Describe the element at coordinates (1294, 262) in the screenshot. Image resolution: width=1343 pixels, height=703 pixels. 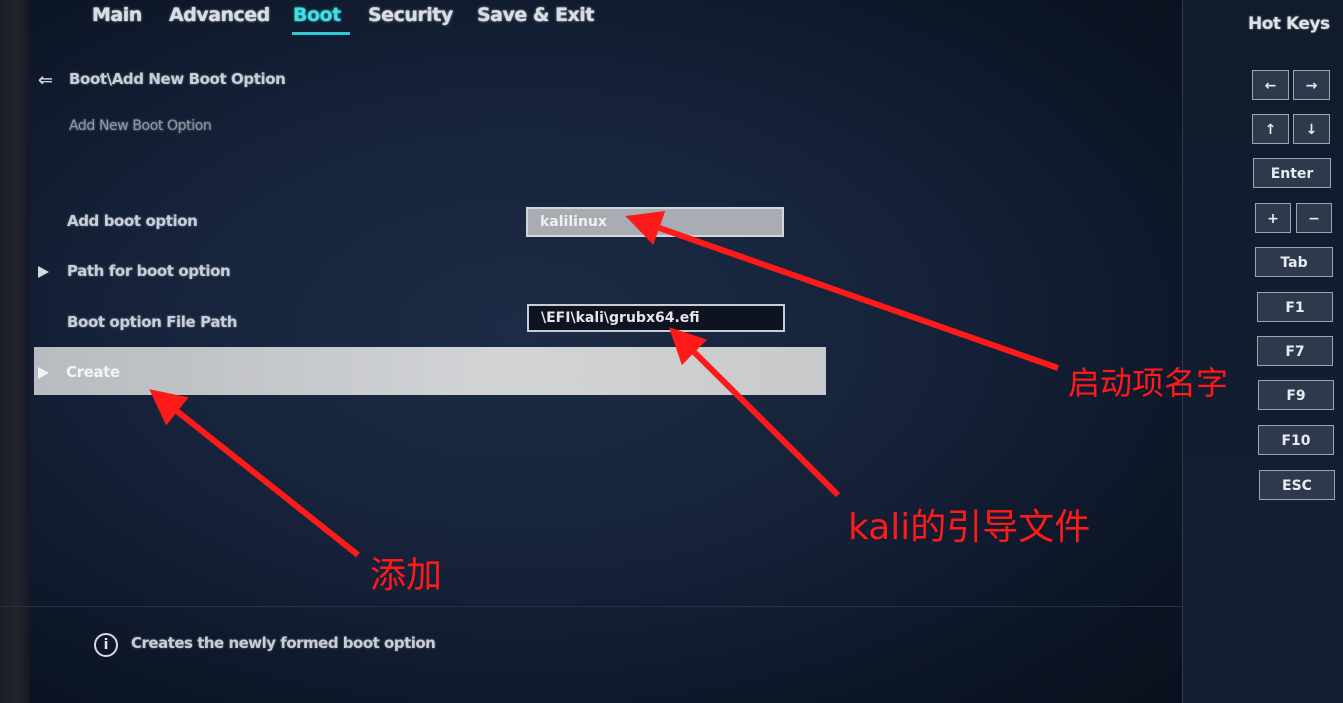
I see `tab-key: Tab` at that location.